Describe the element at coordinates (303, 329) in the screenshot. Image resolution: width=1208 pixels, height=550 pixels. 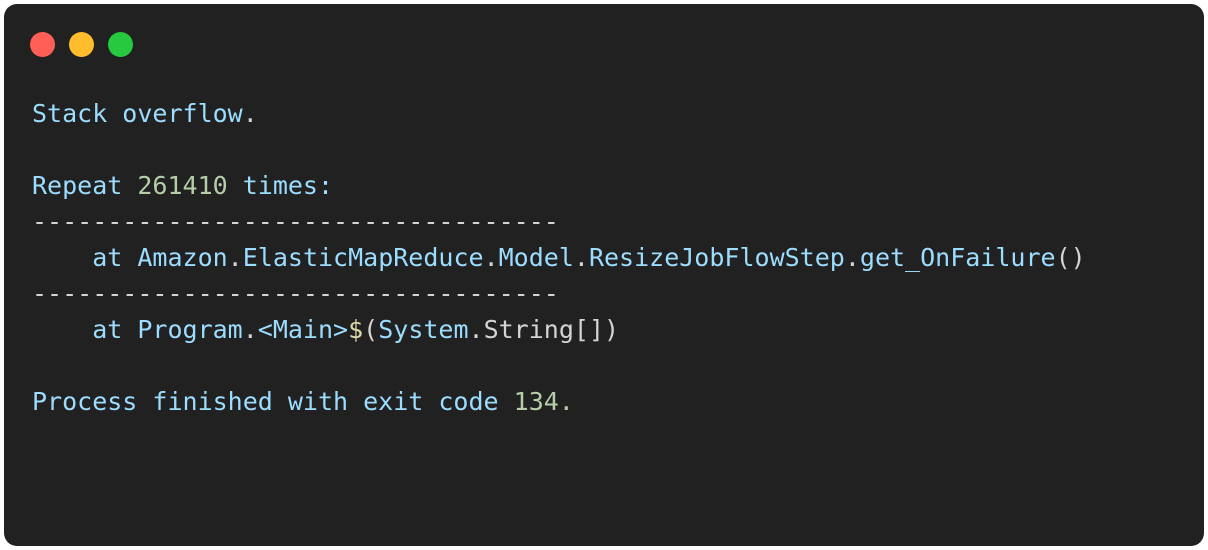
I see `console-token: <Main>` at that location.